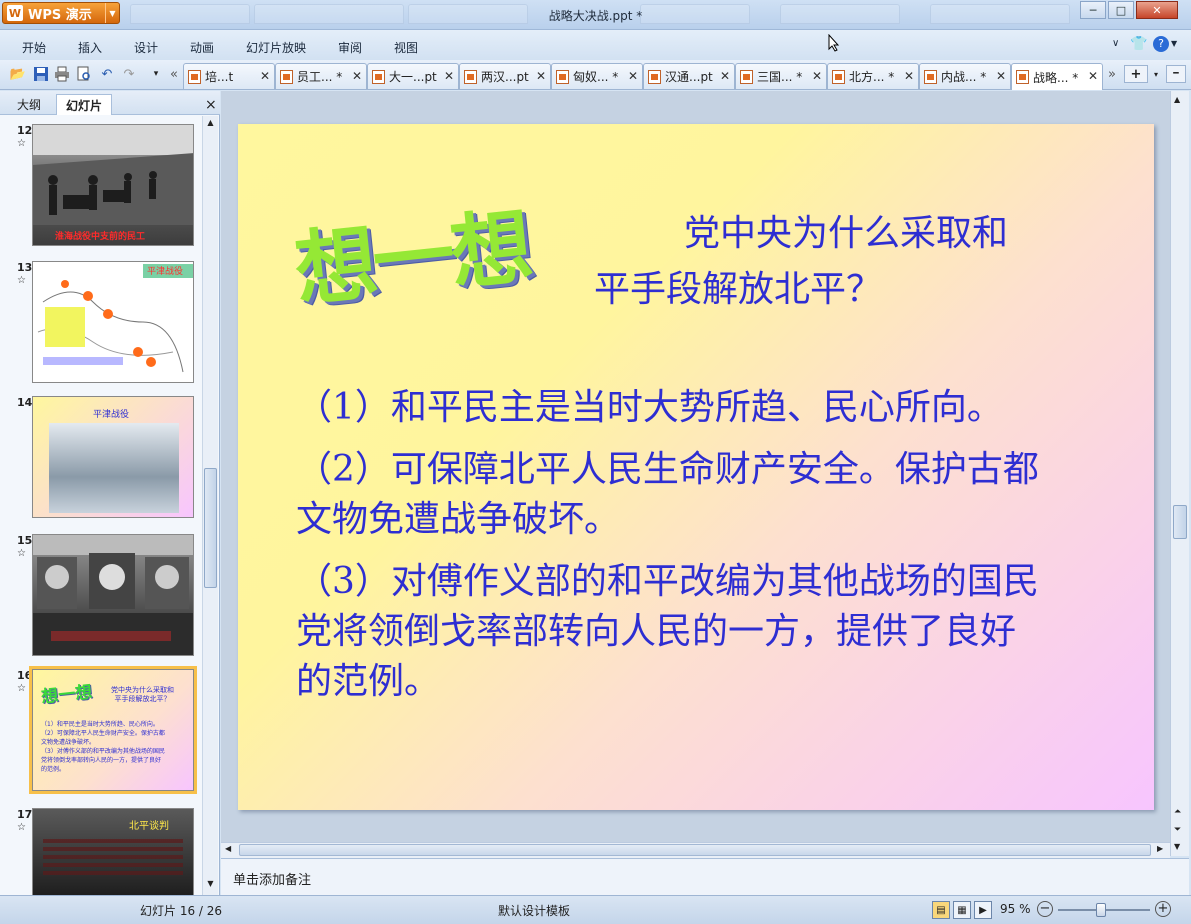  What do you see at coordinates (834, 43) in the screenshot?
I see `mouse-cursor-icon` at bounding box center [834, 43].